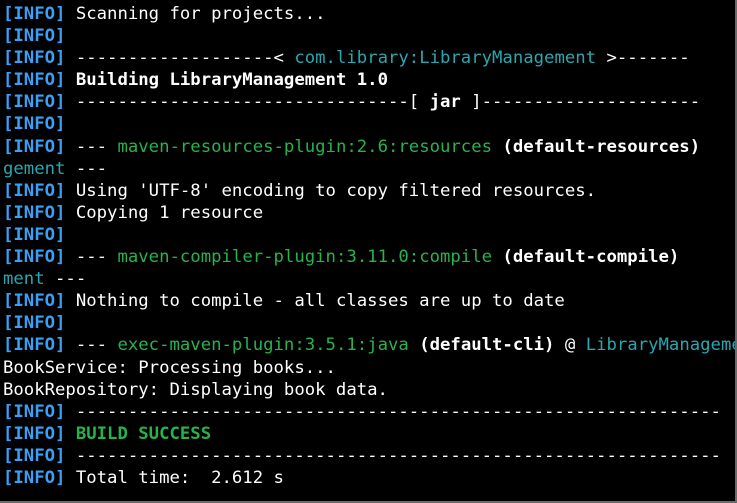 This screenshot has width=737, height=503. Describe the element at coordinates (369, 279) in the screenshot. I see `terminal-line: ment ---` at that location.